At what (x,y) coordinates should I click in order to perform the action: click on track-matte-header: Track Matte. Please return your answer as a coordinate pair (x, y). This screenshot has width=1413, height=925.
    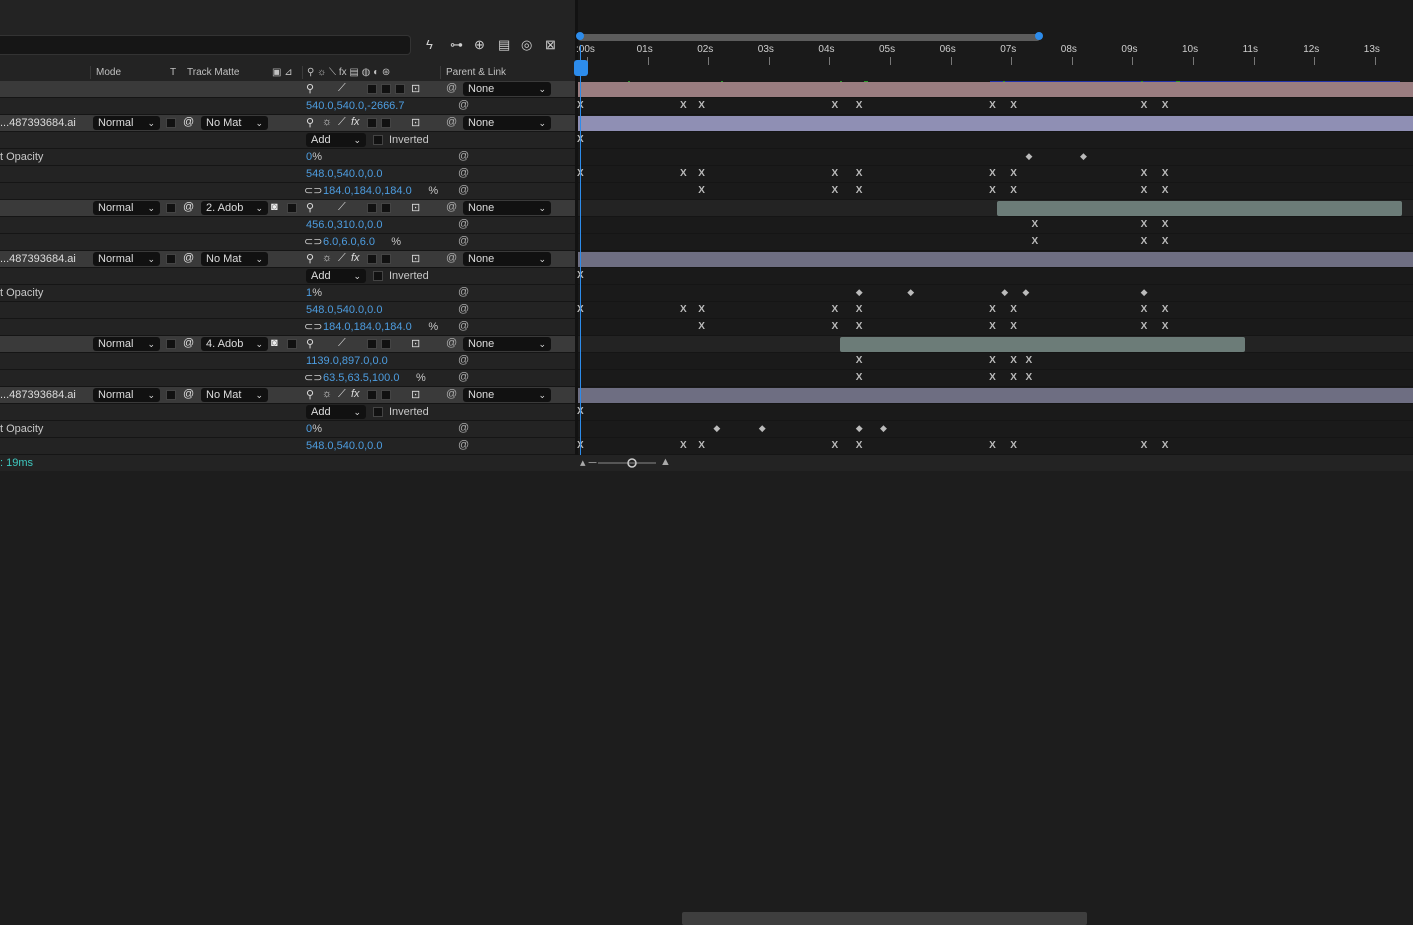
    Looking at the image, I should click on (213, 72).